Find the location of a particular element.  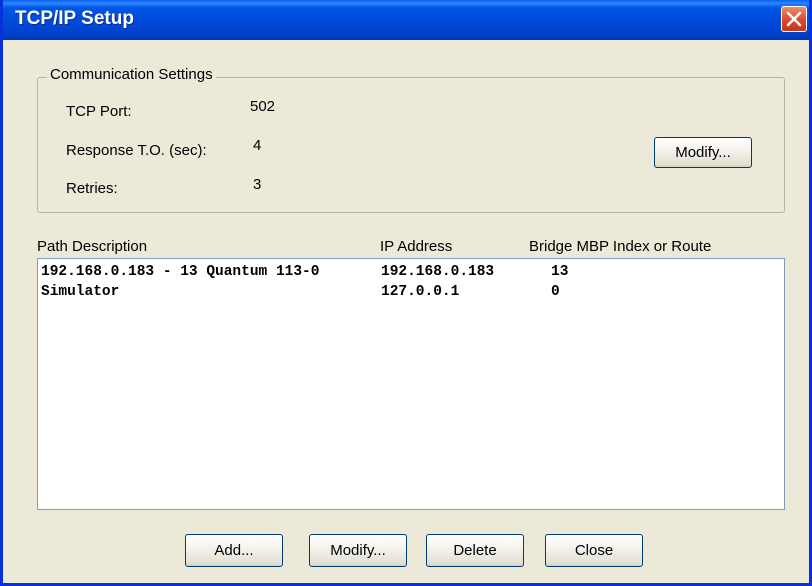

response-timeout-label: Response T.O. (sec): is located at coordinates (136, 150).